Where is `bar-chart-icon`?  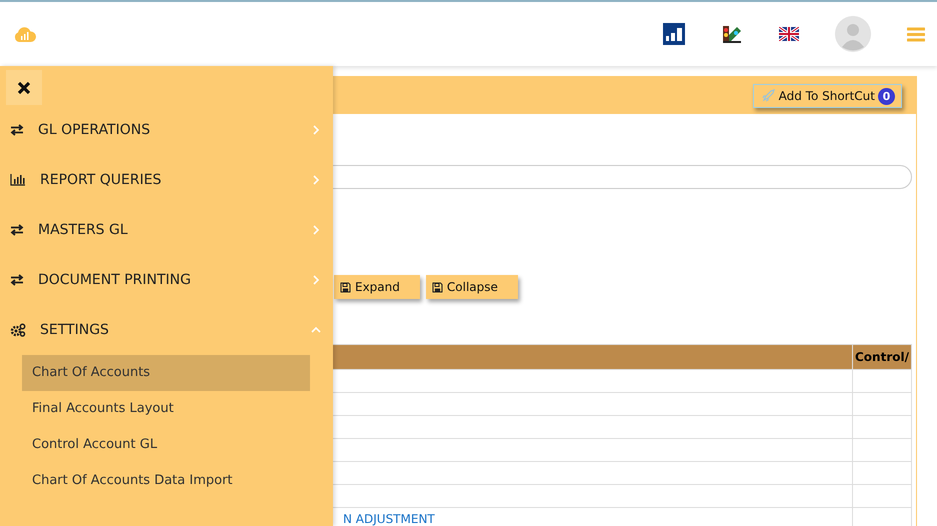
bar-chart-icon is located at coordinates (18, 180).